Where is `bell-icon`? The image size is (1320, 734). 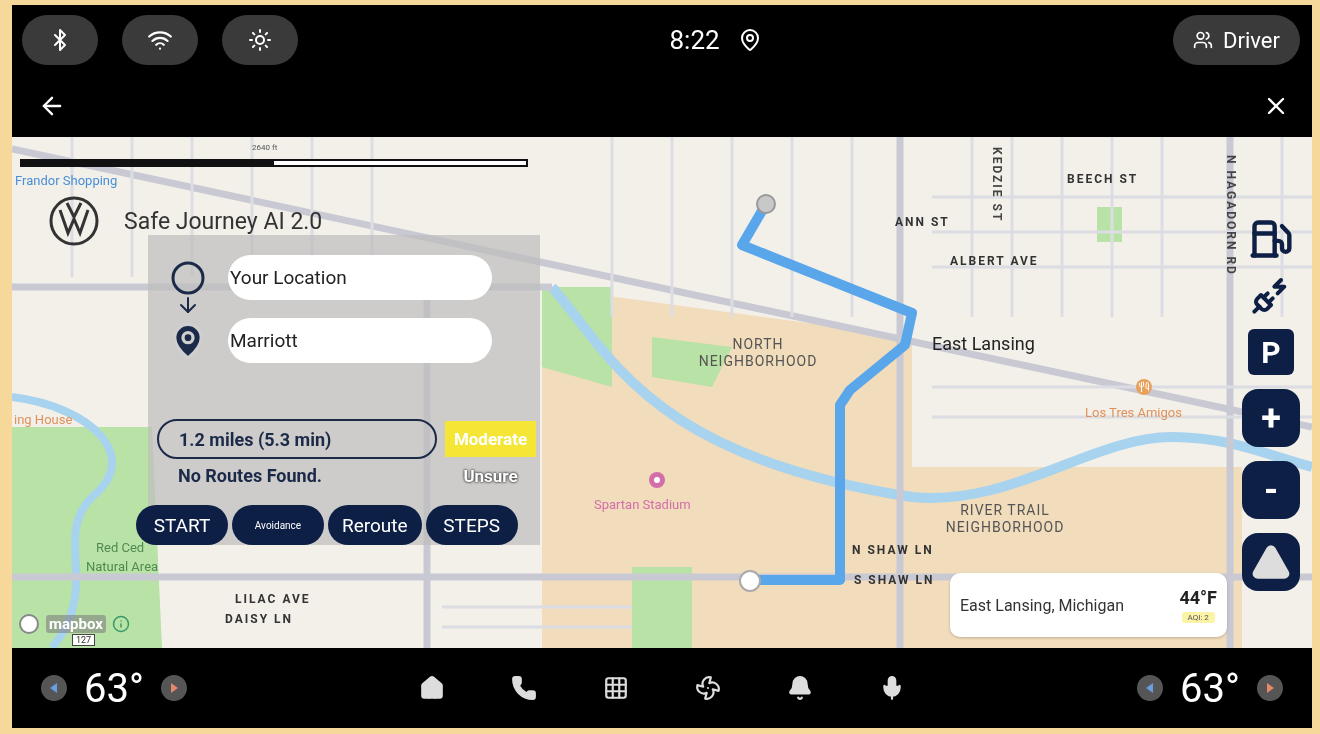
bell-icon is located at coordinates (800, 688).